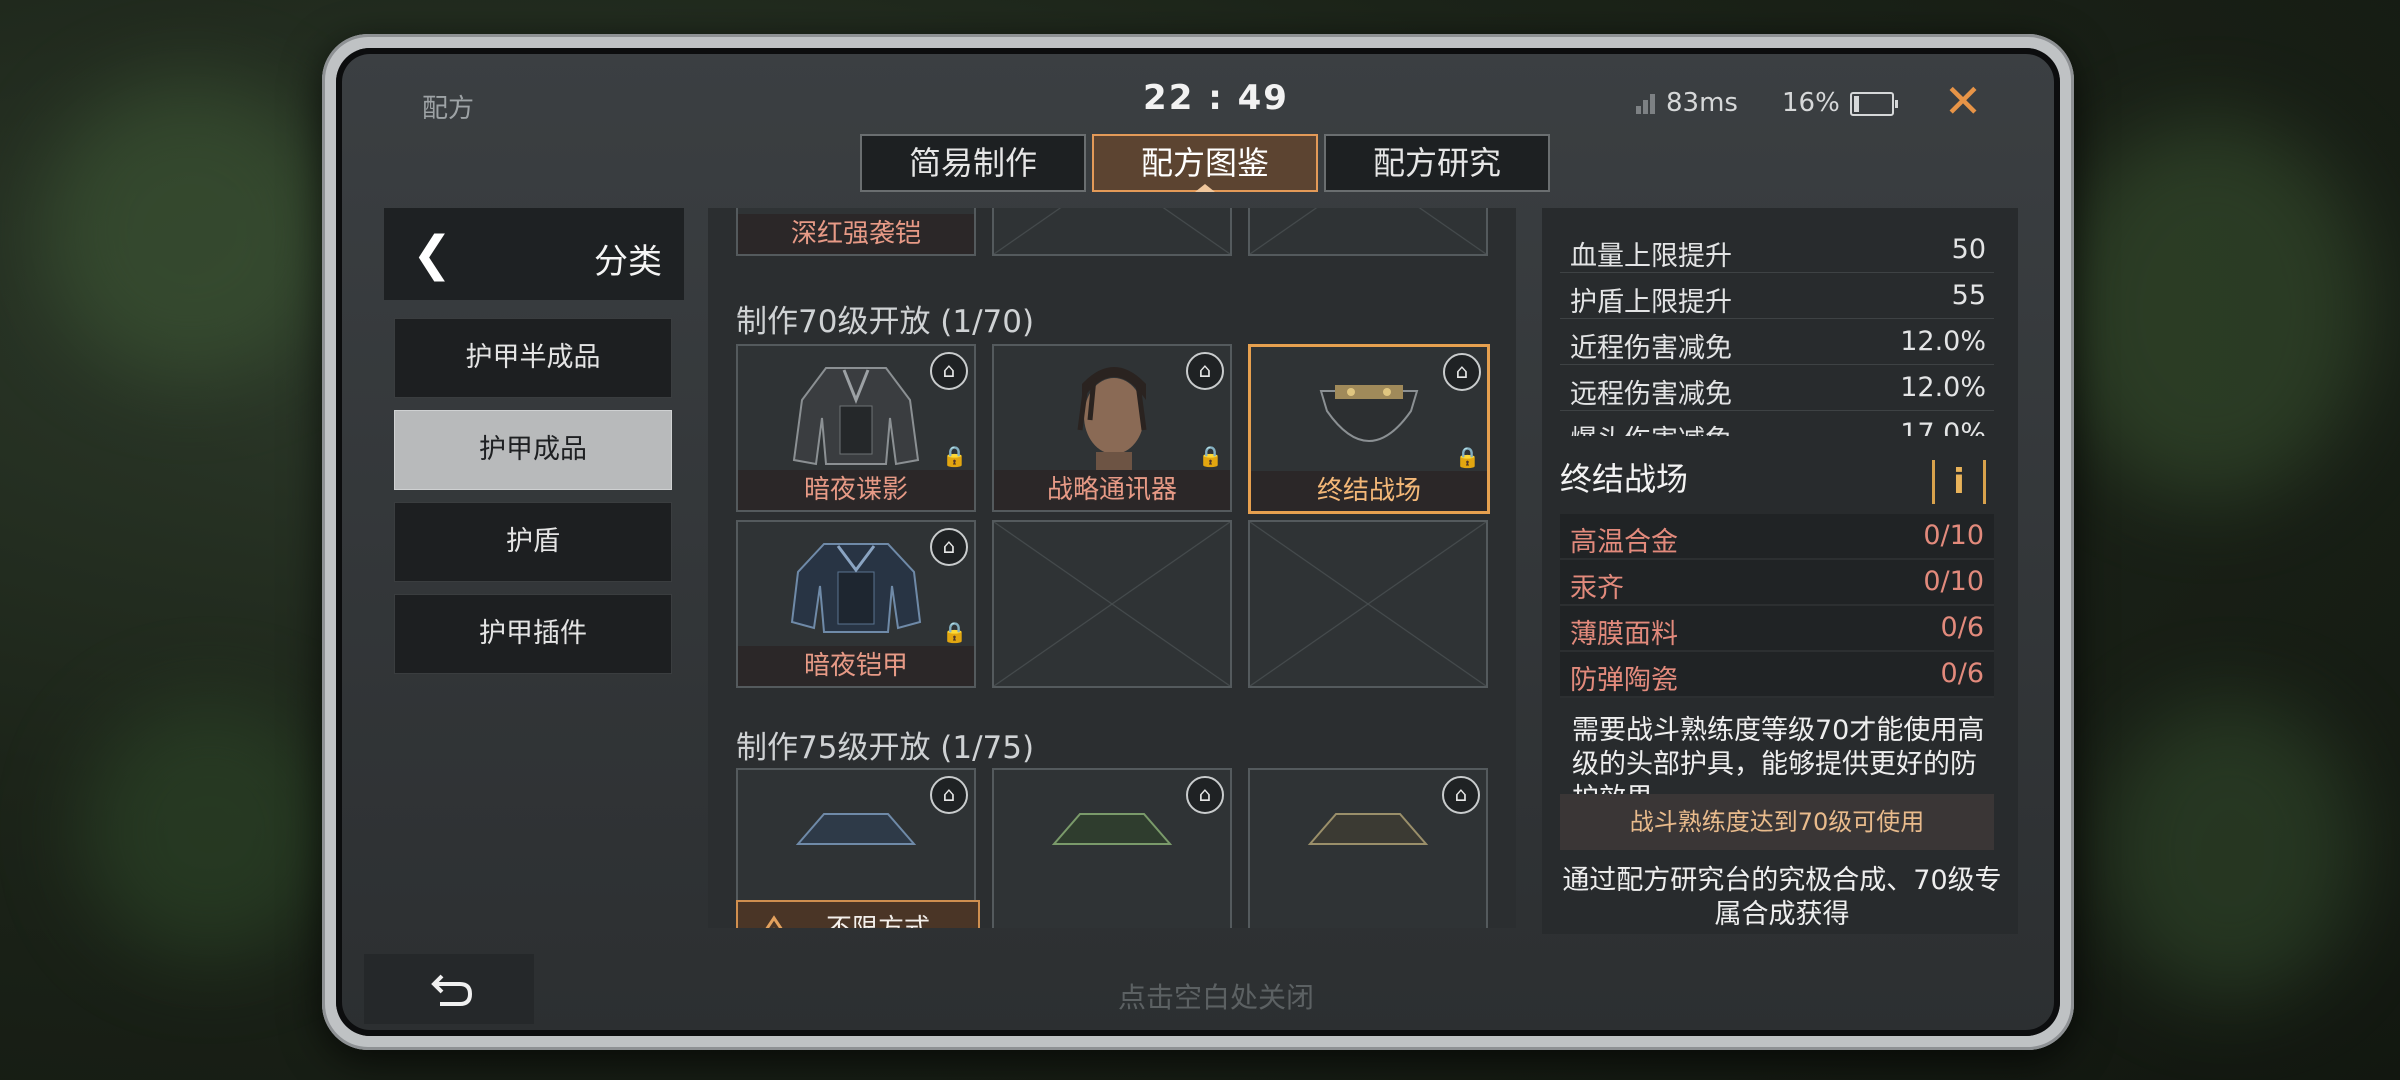  I want to click on recipe-card-label: 终结战场, so click(1369, 491).